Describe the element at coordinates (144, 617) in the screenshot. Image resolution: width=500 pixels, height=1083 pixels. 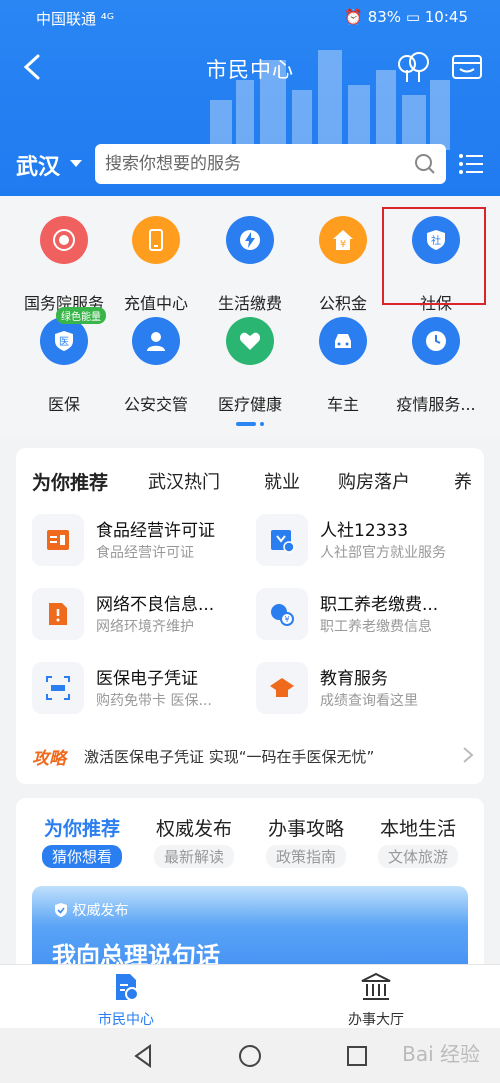
I see `service-item: 网络不良信息... 网络环境齐维护` at that location.